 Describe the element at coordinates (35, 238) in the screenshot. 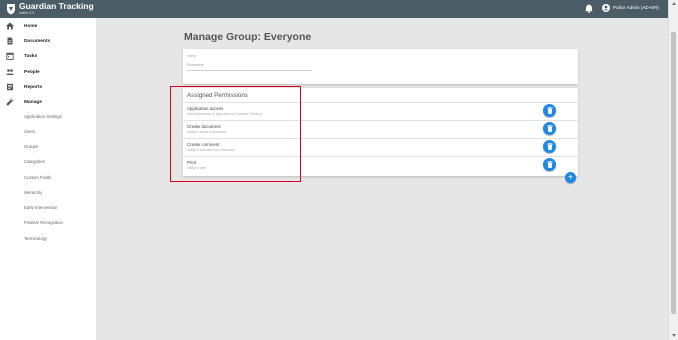

I see `manage-item-terminology: Terminology` at that location.